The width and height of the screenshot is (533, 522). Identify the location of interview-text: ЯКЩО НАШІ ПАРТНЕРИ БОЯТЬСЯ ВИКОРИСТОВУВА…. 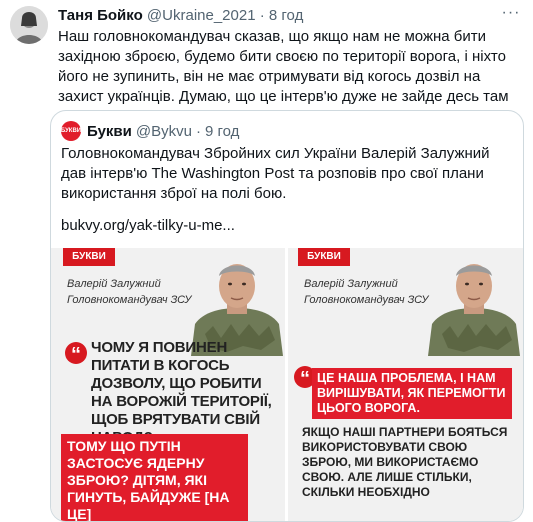
(405, 462).